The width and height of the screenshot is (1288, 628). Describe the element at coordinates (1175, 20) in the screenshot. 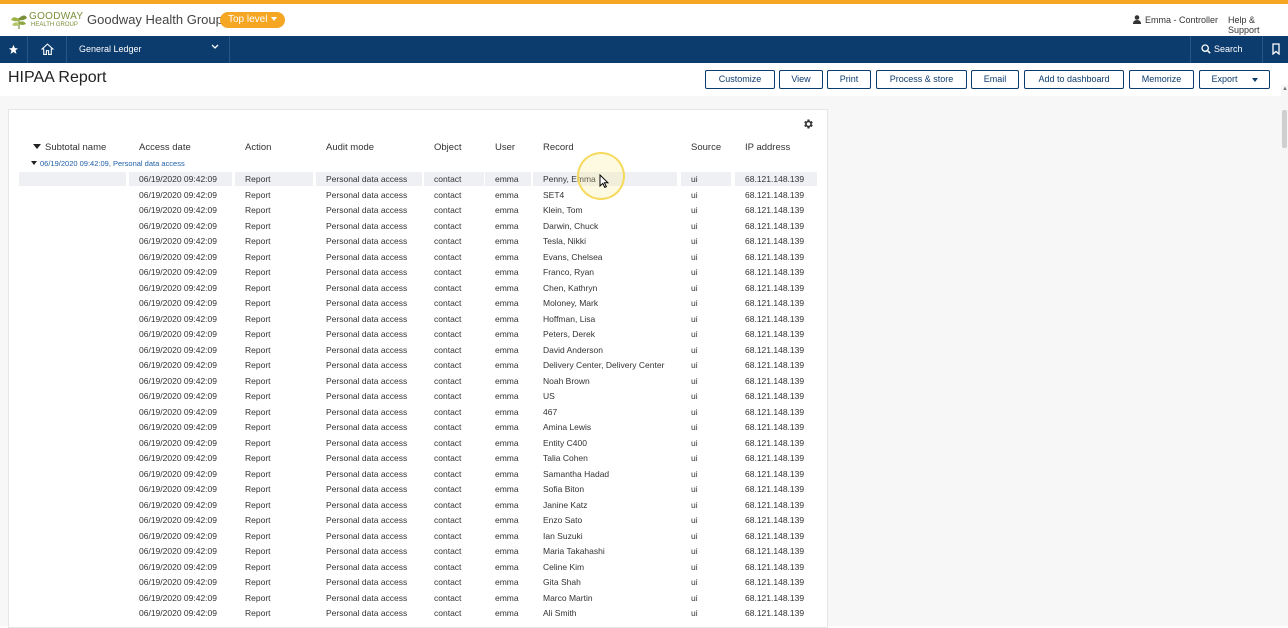

I see `user-menu: Emma - Controller` at that location.